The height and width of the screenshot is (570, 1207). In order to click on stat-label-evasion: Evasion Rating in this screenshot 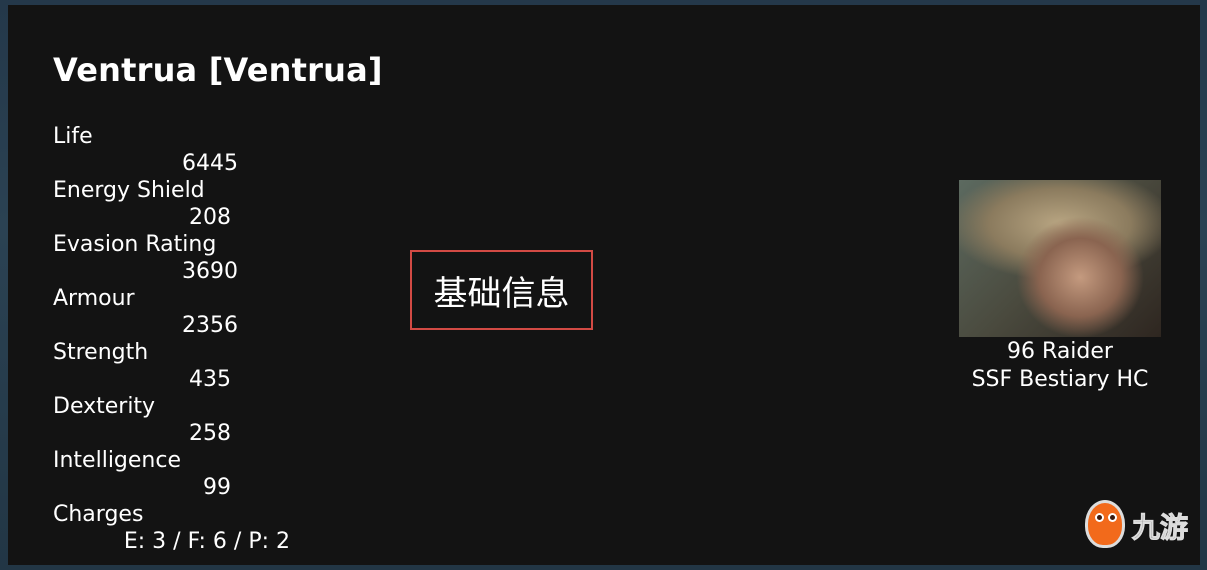, I will do `click(135, 244)`.